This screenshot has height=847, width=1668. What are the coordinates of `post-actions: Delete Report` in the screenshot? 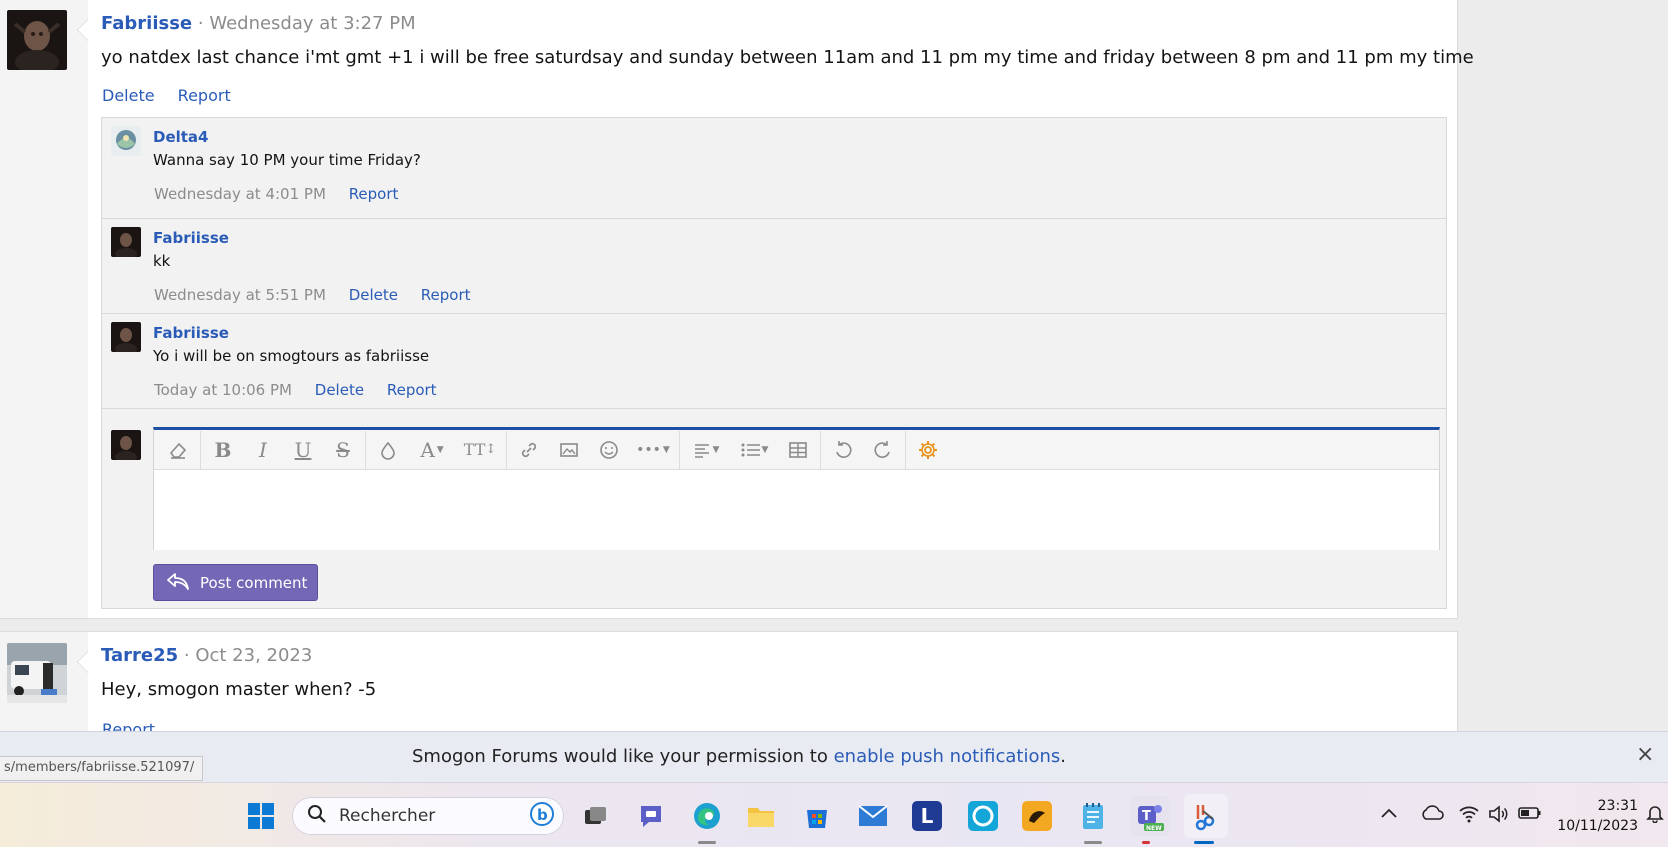 It's located at (175, 95).